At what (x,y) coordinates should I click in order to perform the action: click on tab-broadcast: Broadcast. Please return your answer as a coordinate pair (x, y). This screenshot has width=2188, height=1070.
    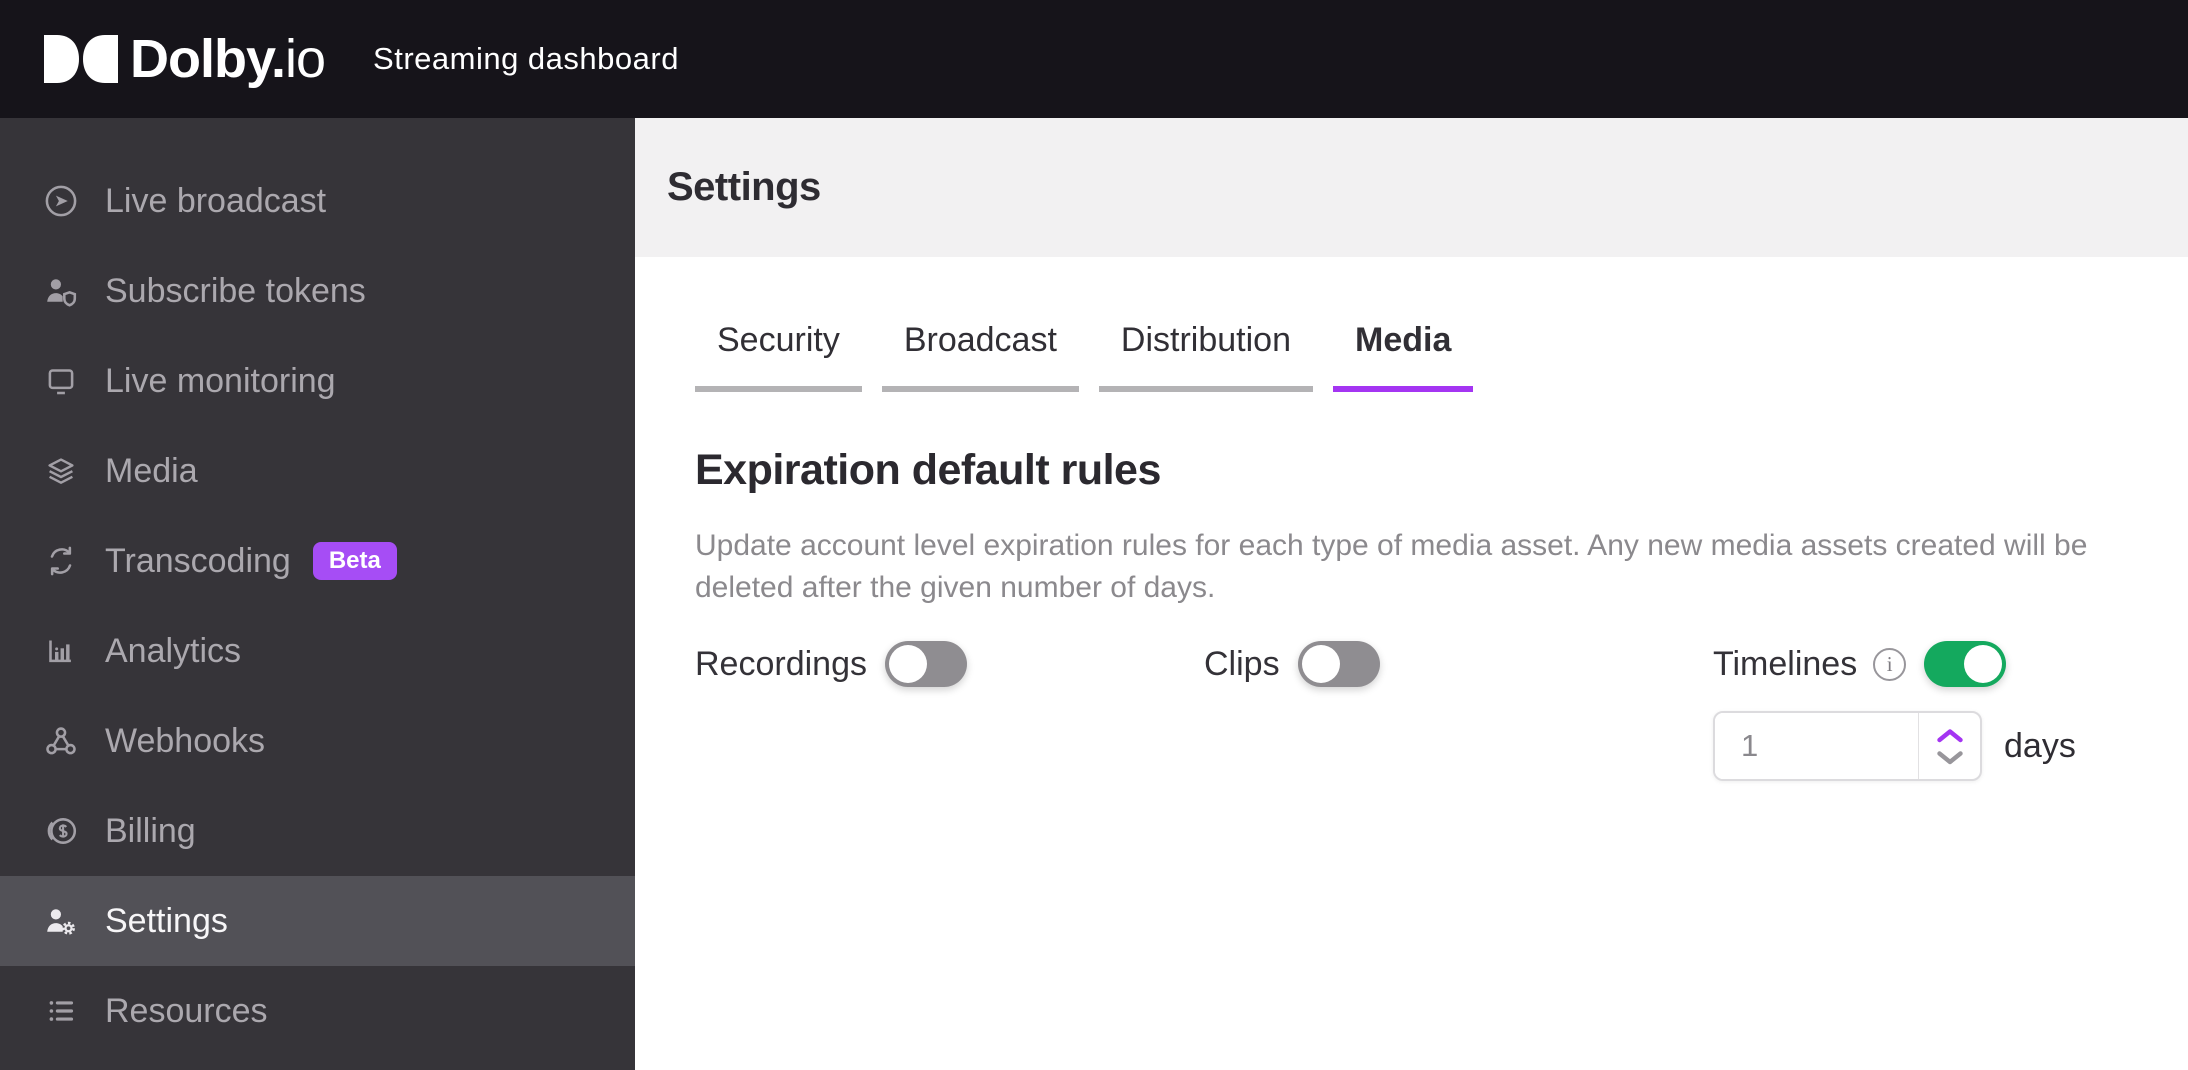
    Looking at the image, I should click on (980, 356).